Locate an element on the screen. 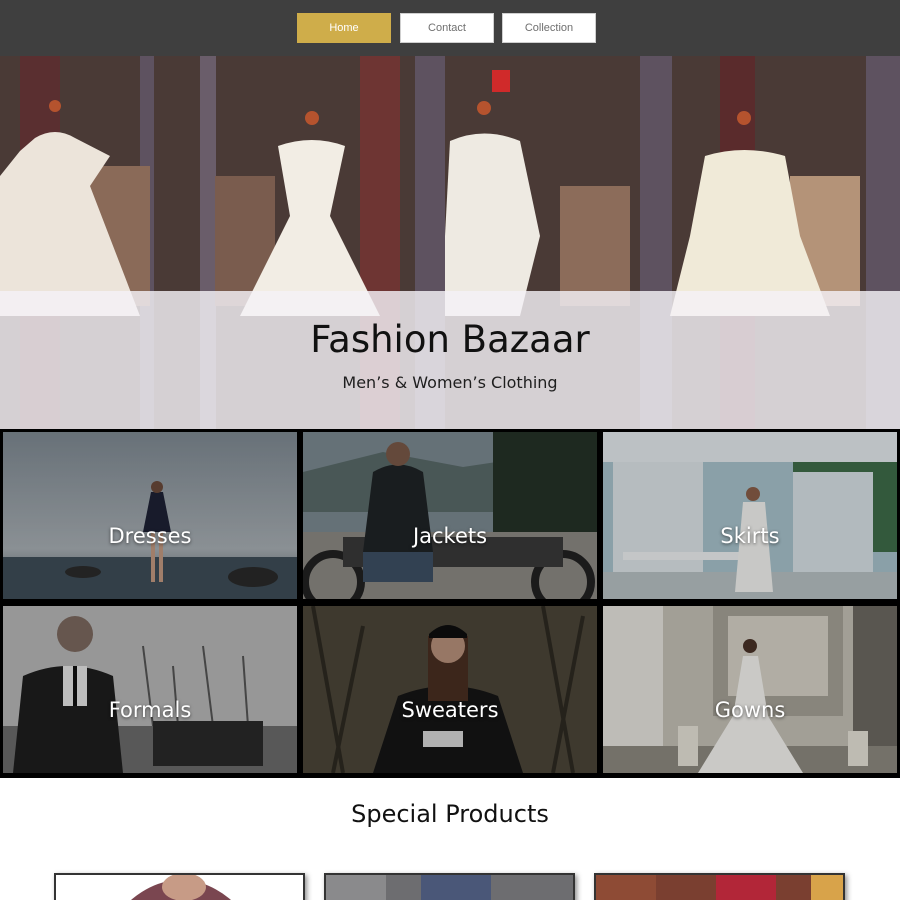 This screenshot has width=900, height=900. category-label-skirts: Skirts is located at coordinates (750, 536).